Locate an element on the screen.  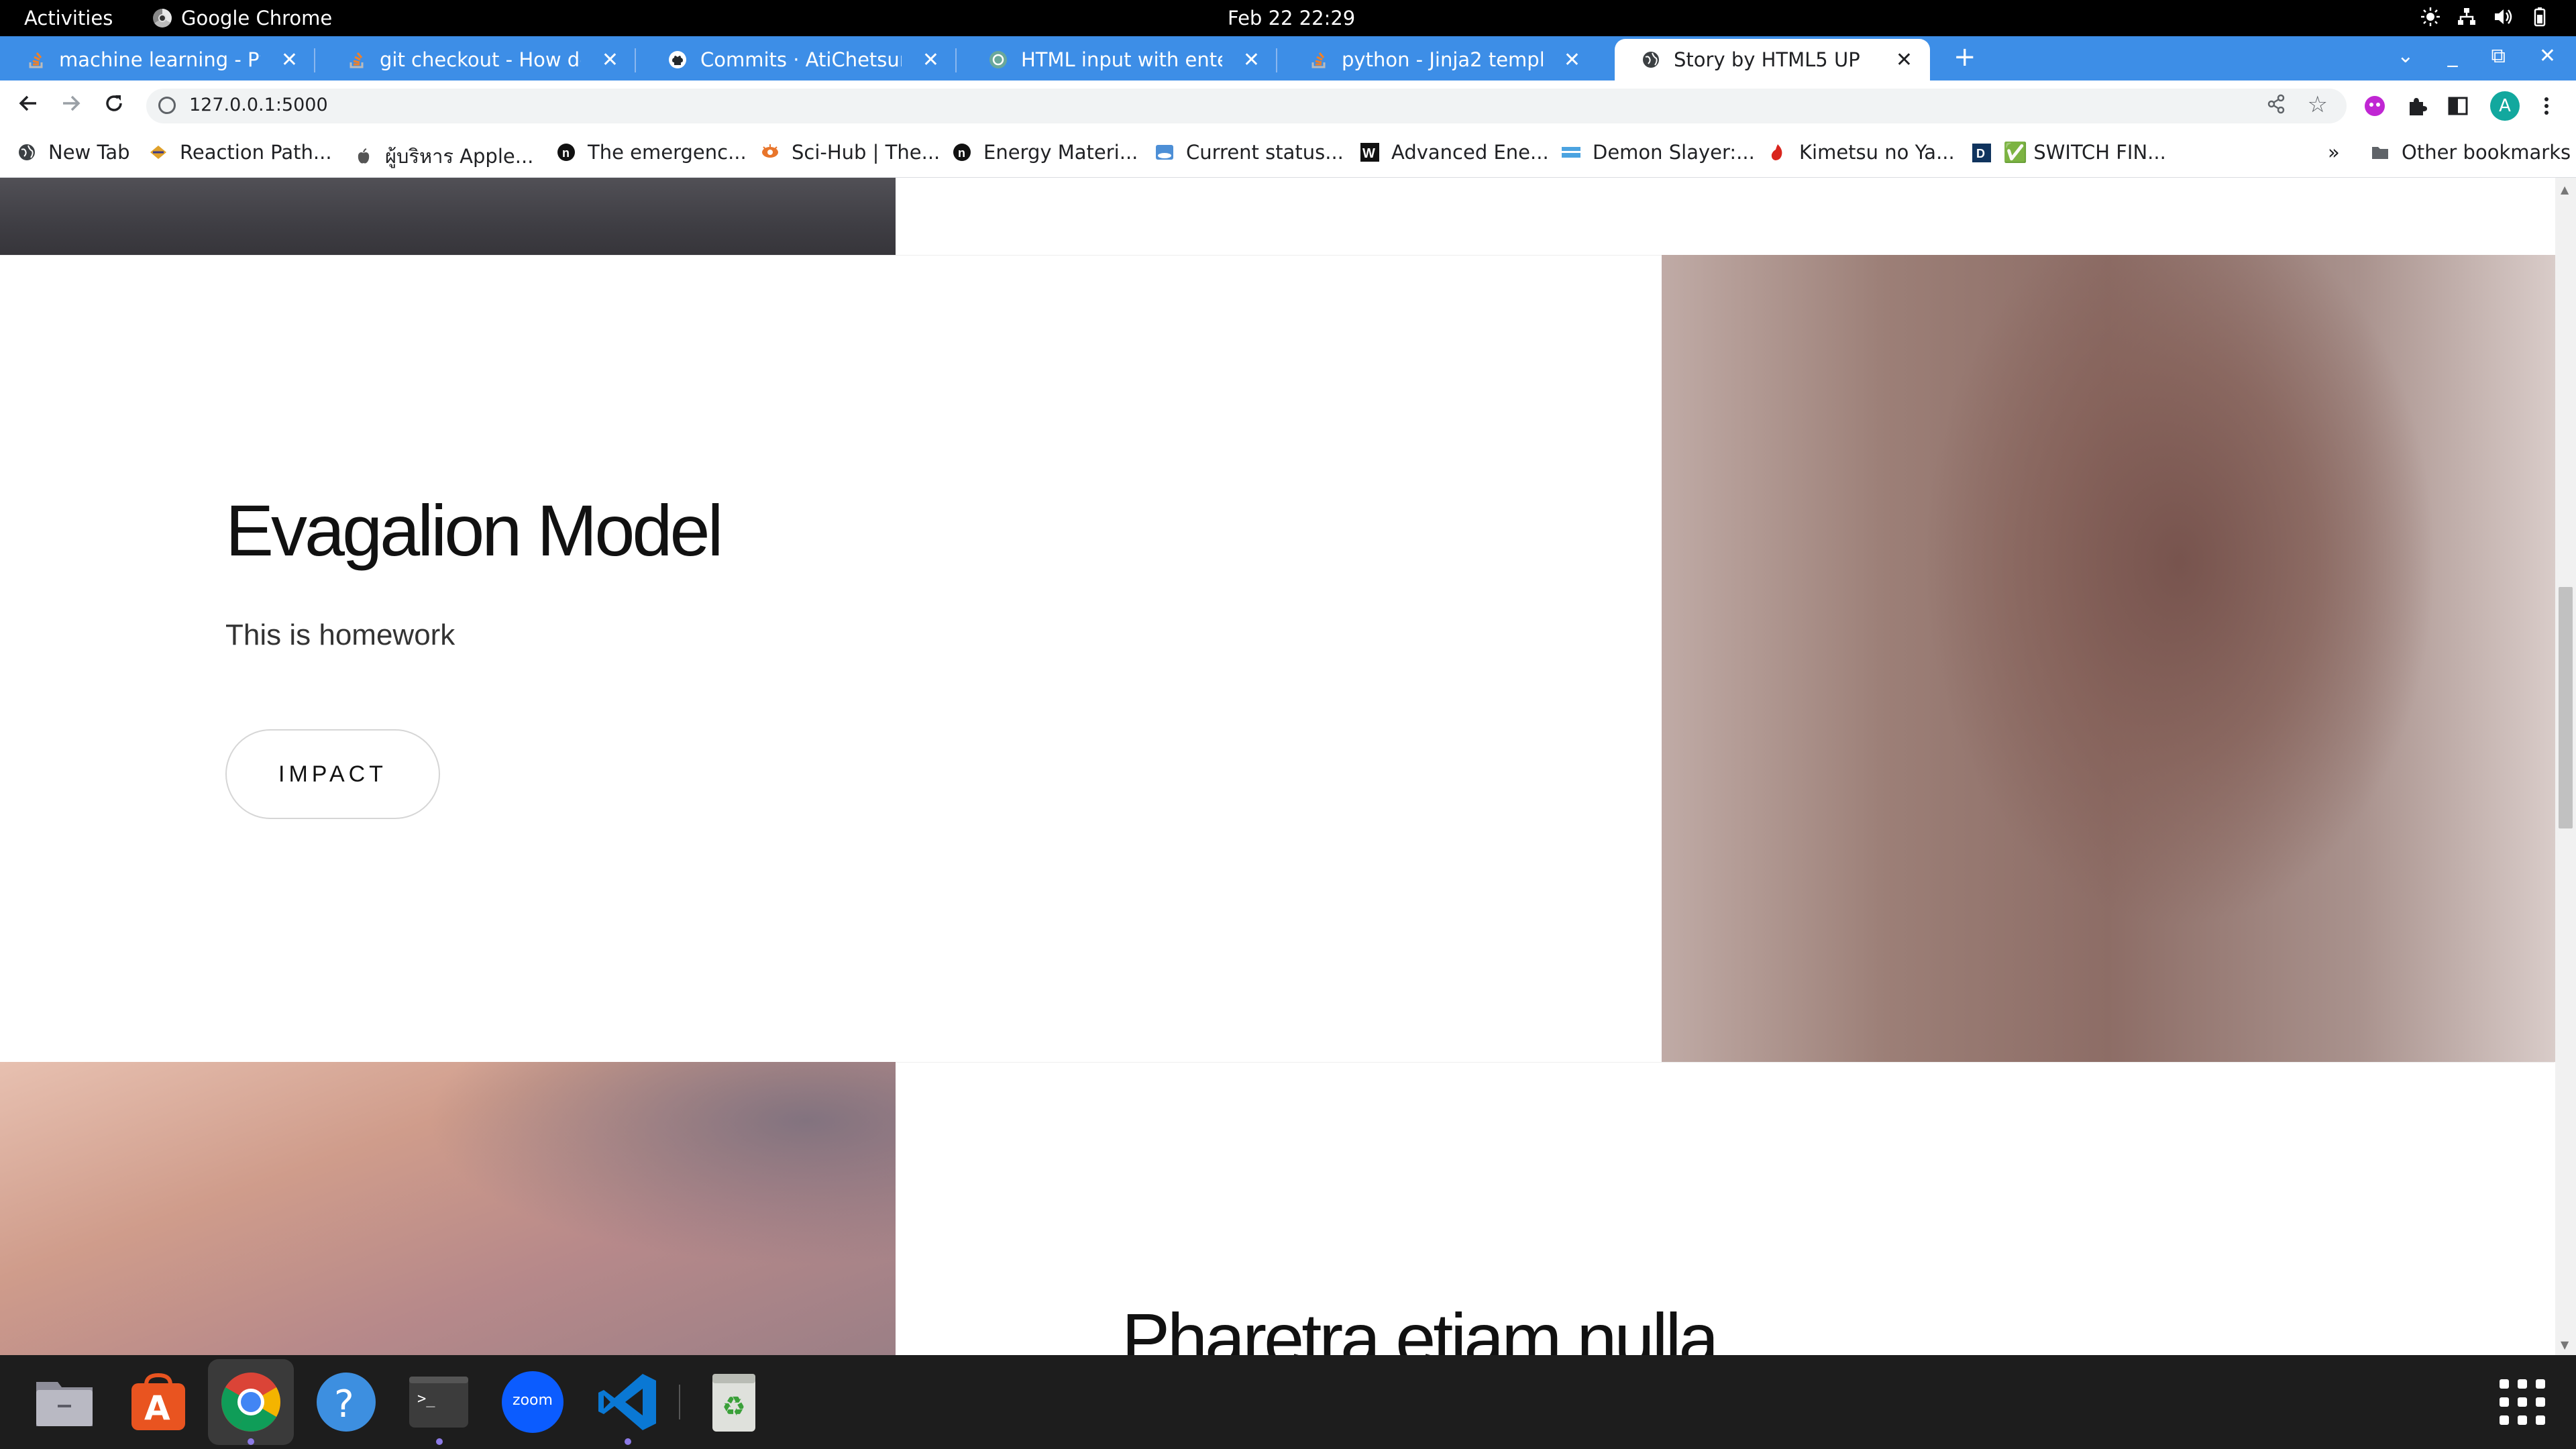
software-center-icon: A is located at coordinates (158, 1402).